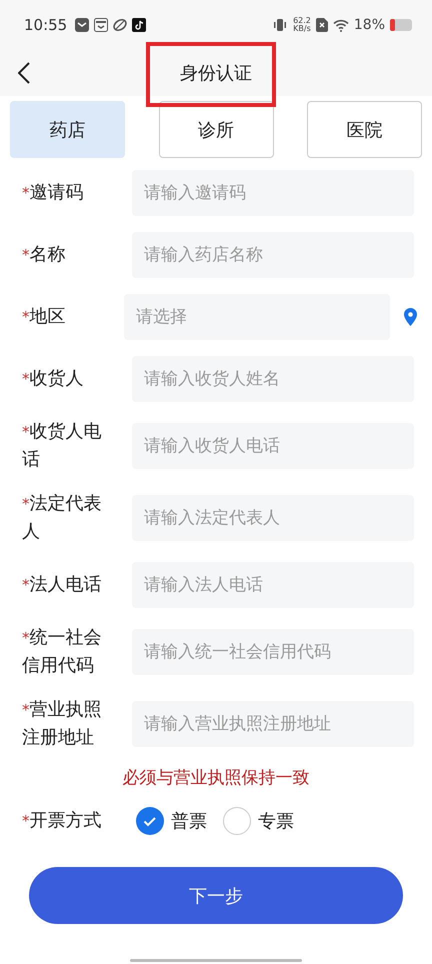 This screenshot has height=964, width=432. Describe the element at coordinates (62, 585) in the screenshot. I see `field-label: *法人电话` at that location.